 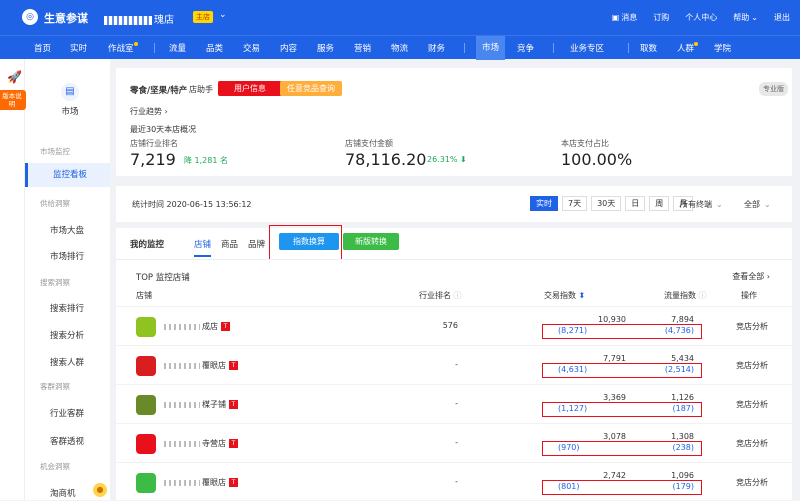 I want to click on sidebar-item-search-ranking: 搜索排行, so click(x=67, y=308).